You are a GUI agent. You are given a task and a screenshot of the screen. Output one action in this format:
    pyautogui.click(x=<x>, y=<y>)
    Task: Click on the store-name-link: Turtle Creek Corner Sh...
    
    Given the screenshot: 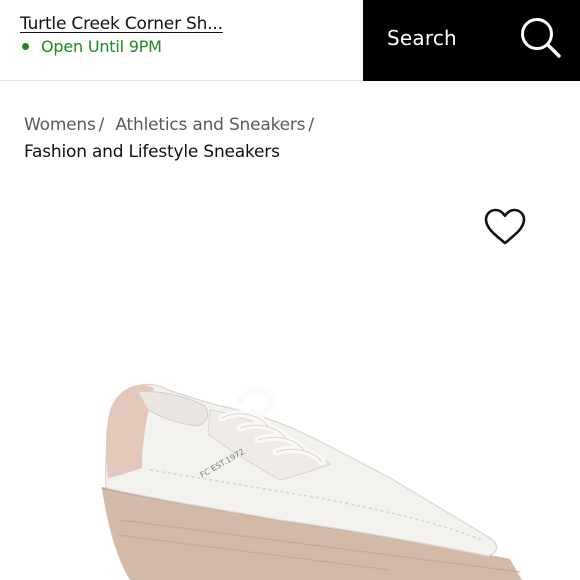 What is the action you would take?
    pyautogui.click(x=185, y=24)
    